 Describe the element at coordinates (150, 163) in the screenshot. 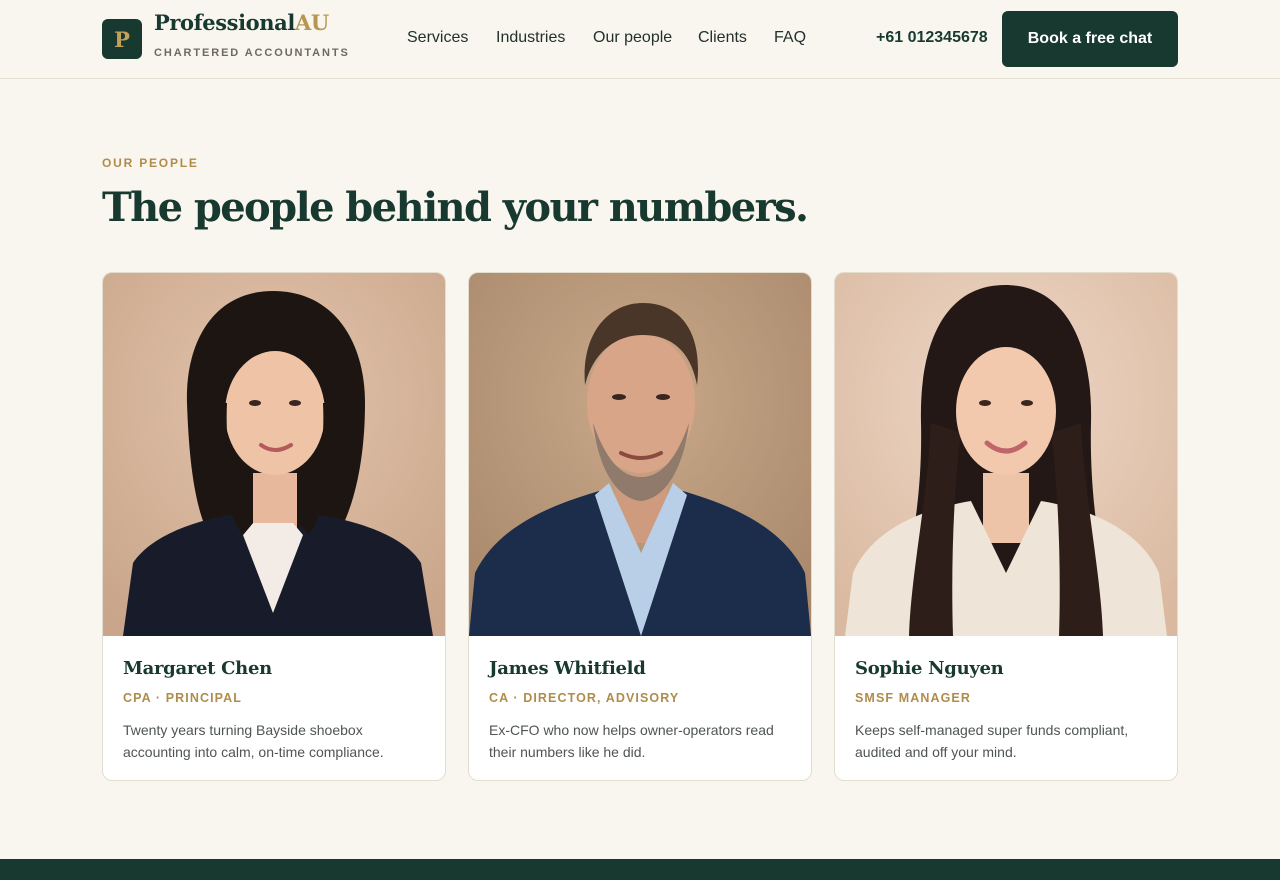

I see `section-eyebrow: OUR PEOPLE` at that location.